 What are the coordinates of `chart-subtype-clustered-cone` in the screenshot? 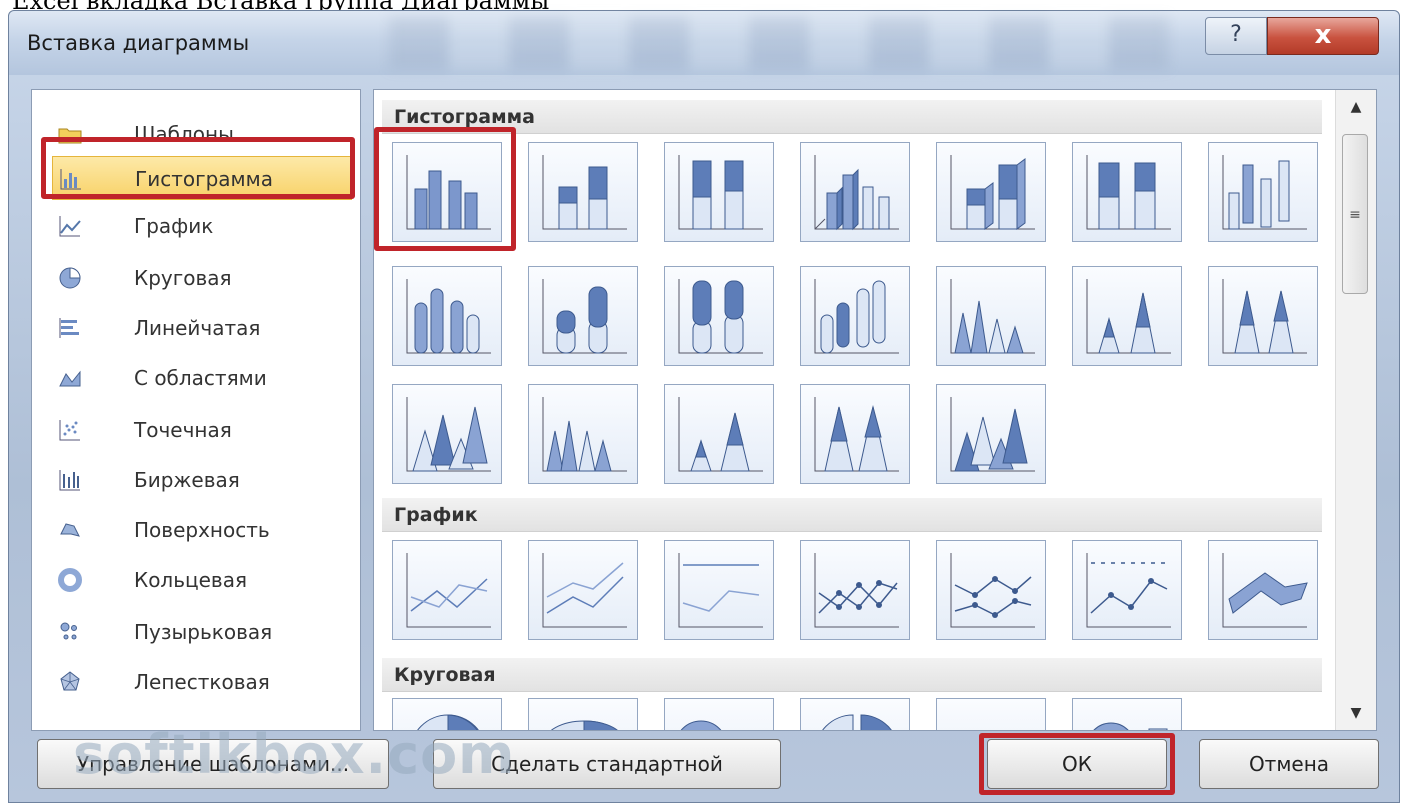 It's located at (991, 316).